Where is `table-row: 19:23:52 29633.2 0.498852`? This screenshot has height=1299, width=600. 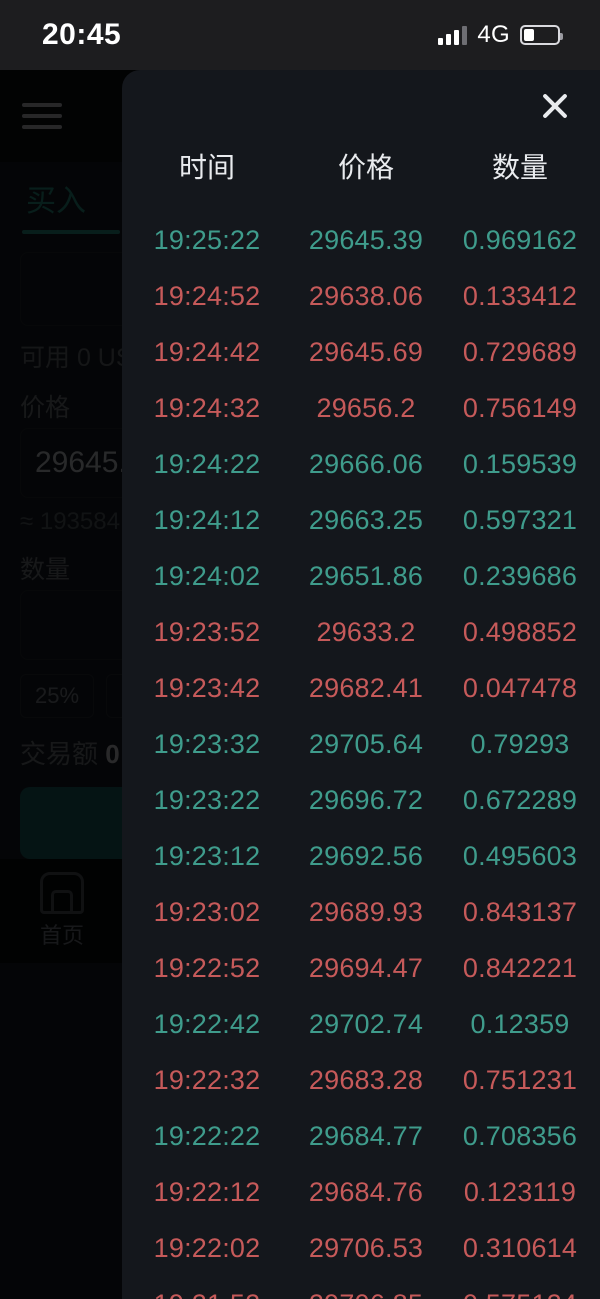
table-row: 19:23:52 29633.2 0.498852 is located at coordinates (361, 632).